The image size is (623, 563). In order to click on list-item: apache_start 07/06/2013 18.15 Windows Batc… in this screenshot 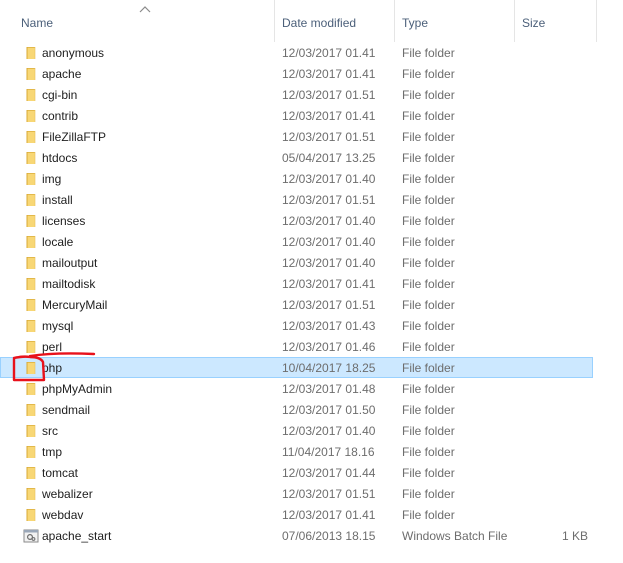, I will do `click(296, 535)`.